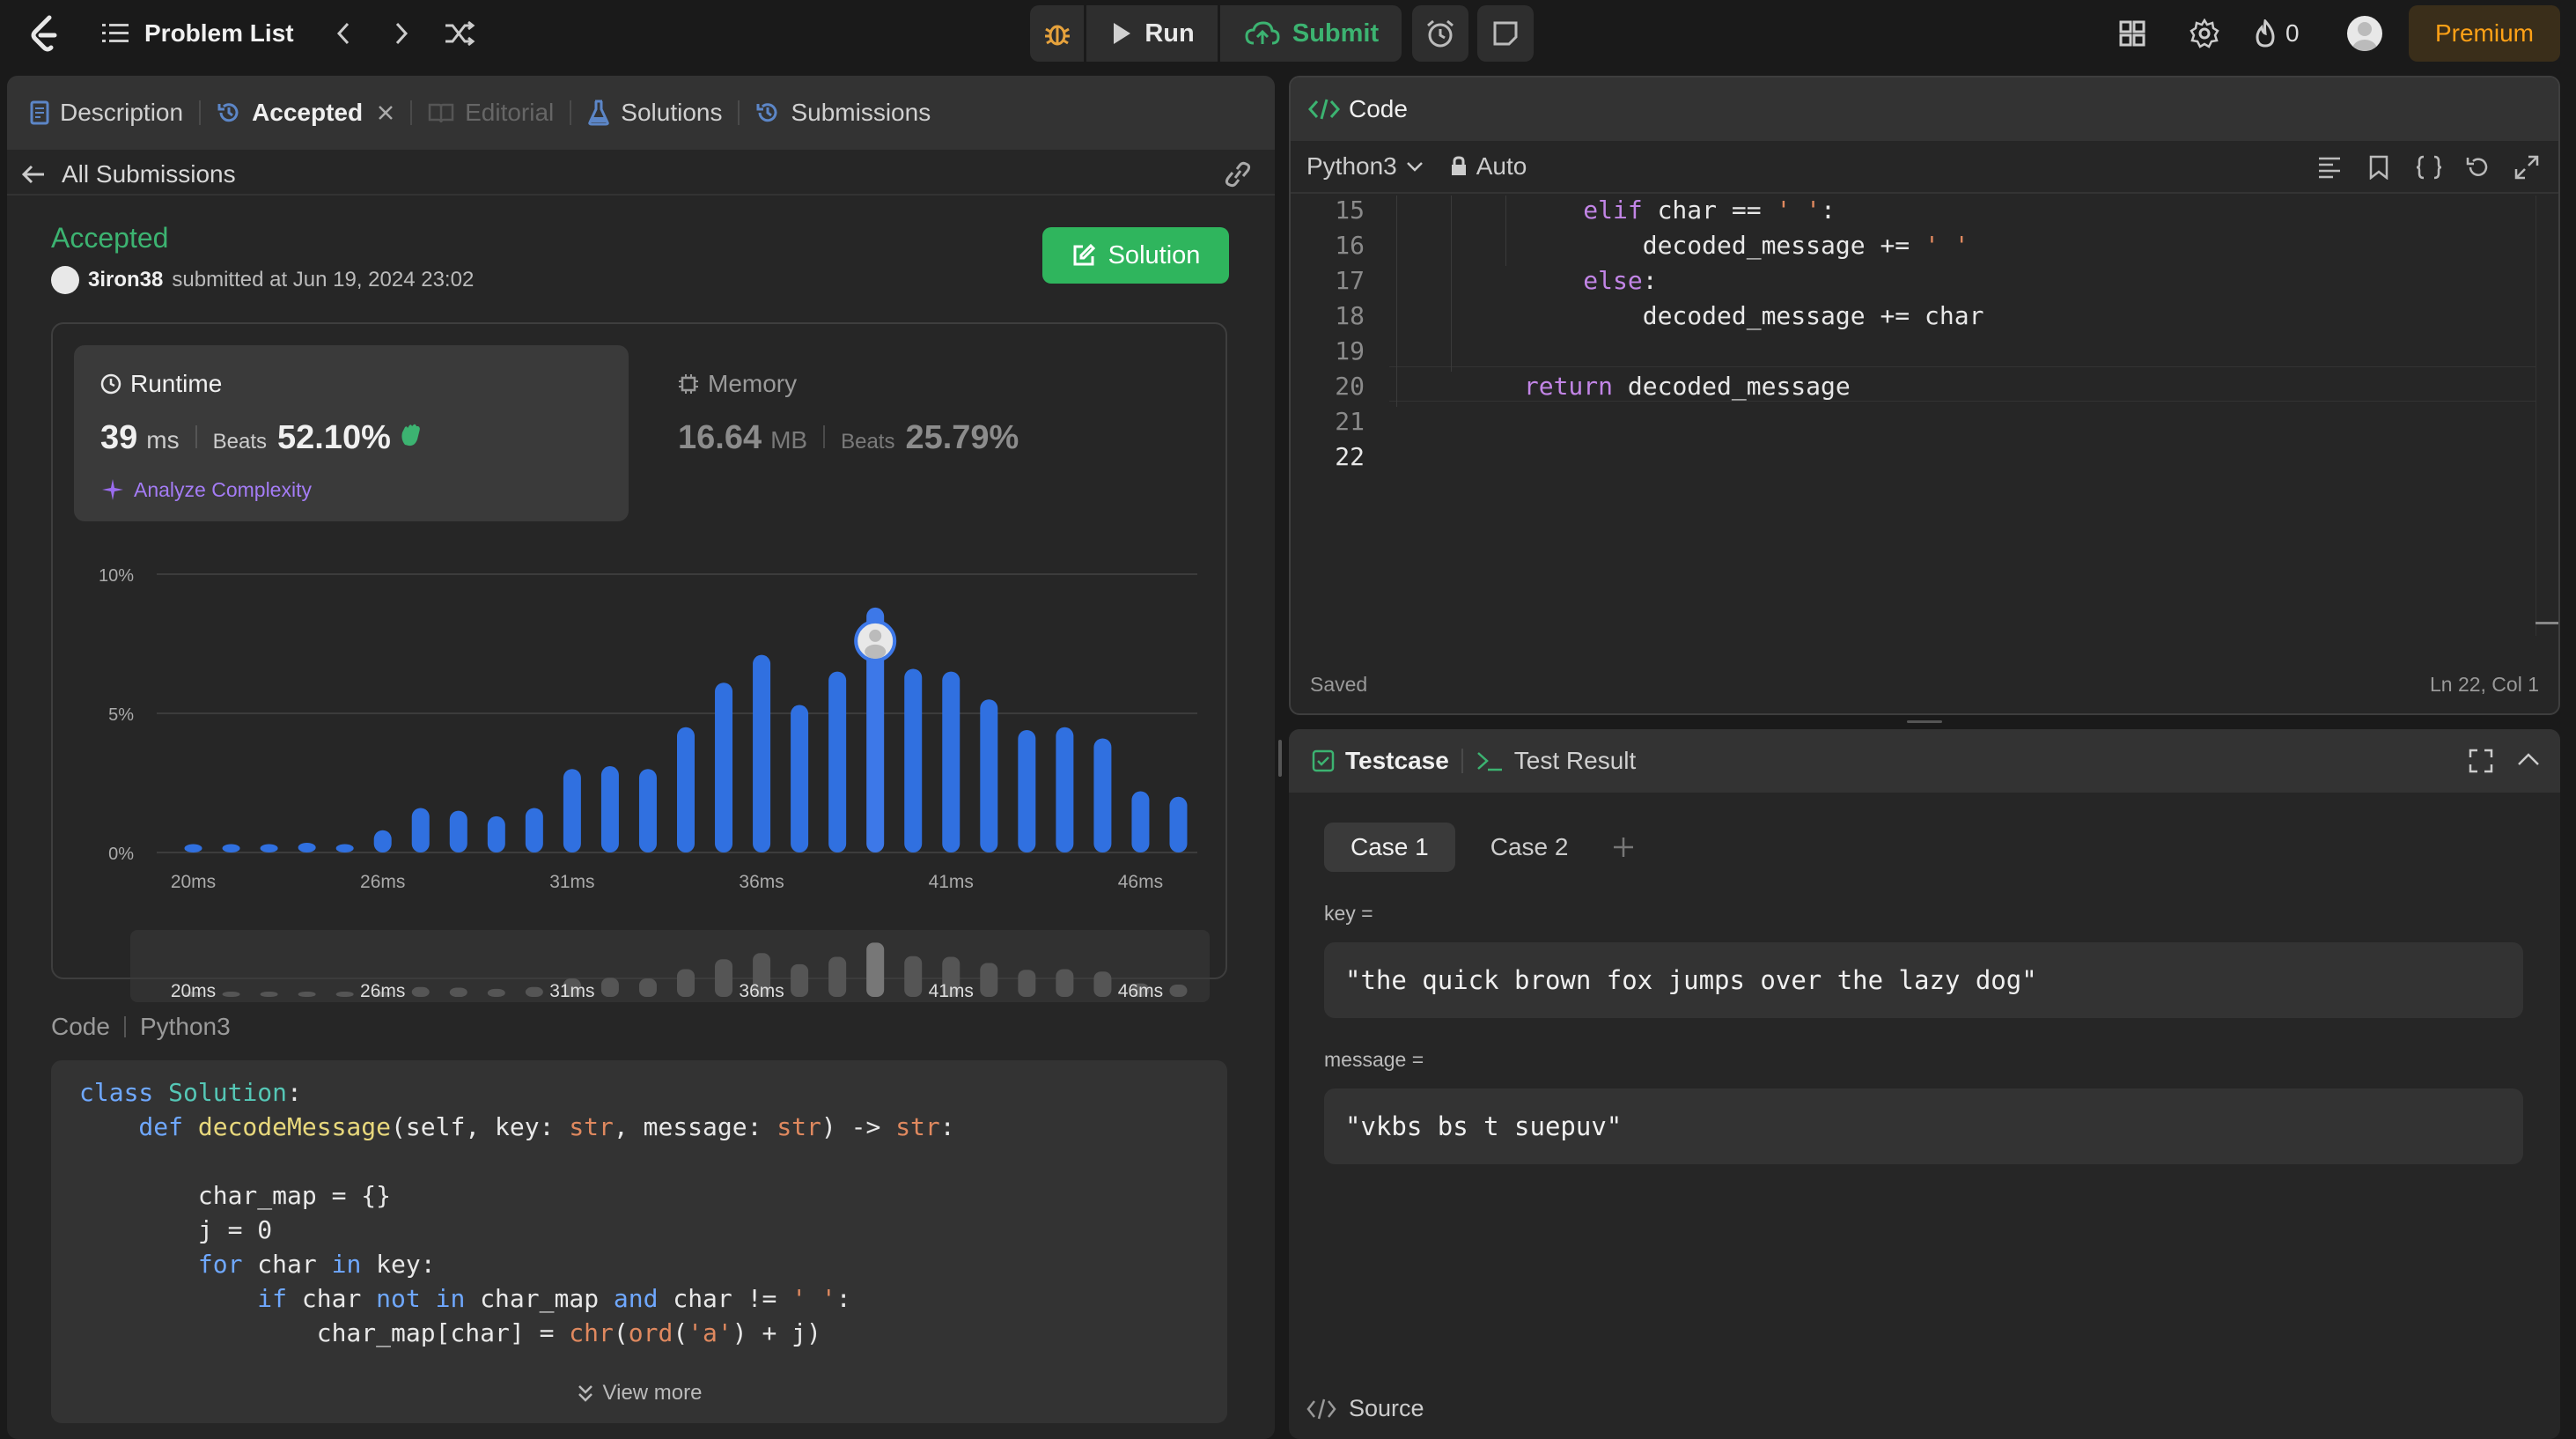 The image size is (2576, 1439). What do you see at coordinates (689, 384) in the screenshot?
I see `chip-icon` at bounding box center [689, 384].